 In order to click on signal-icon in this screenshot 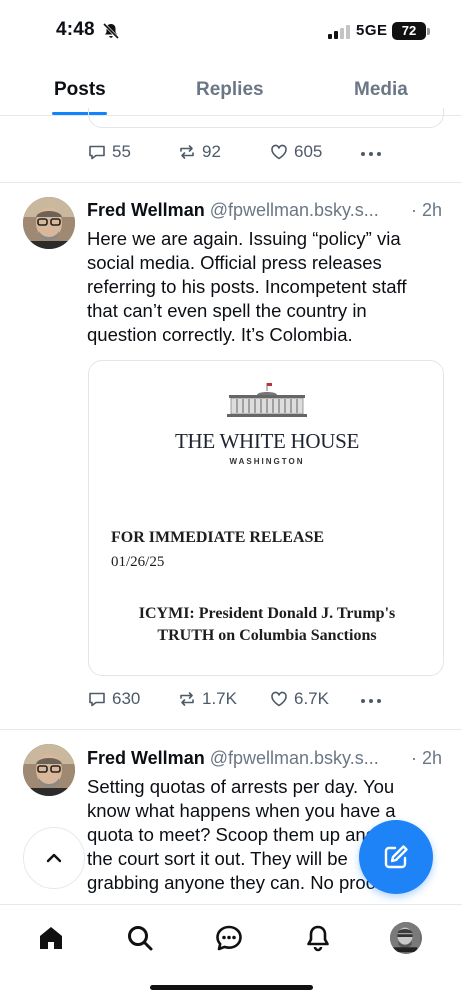, I will do `click(339, 32)`.